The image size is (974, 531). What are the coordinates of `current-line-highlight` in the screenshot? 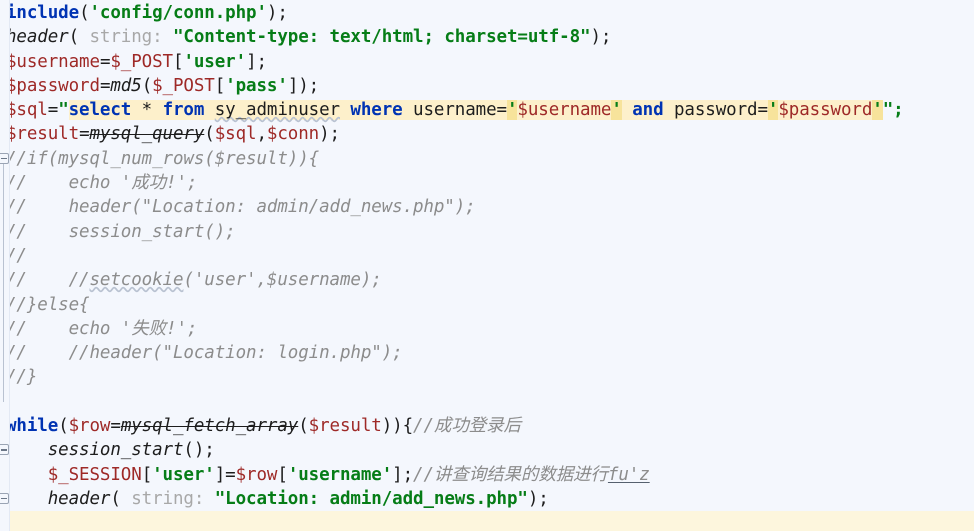 It's located at (487, 521).